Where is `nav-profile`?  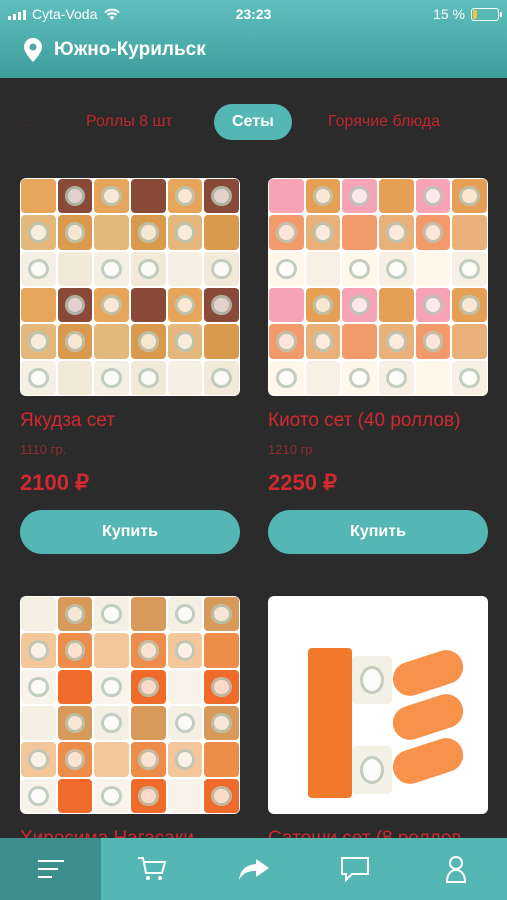 nav-profile is located at coordinates (456, 869).